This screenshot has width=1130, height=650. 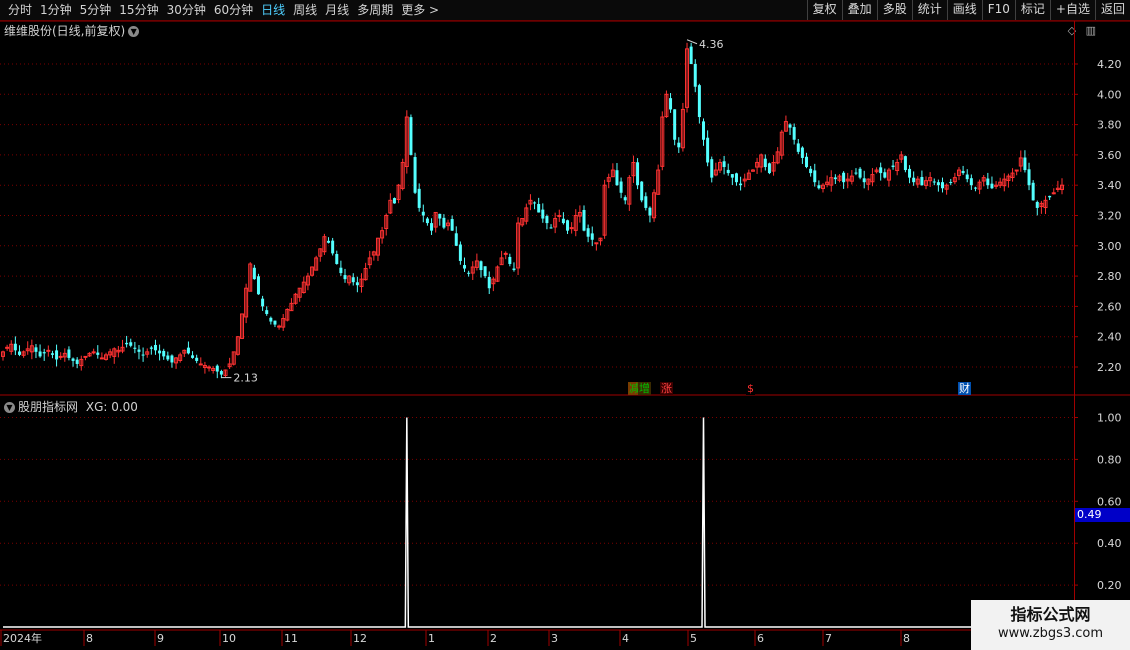 What do you see at coordinates (711, 44) in the screenshot?
I see `high-marker-label: 4.36` at bounding box center [711, 44].